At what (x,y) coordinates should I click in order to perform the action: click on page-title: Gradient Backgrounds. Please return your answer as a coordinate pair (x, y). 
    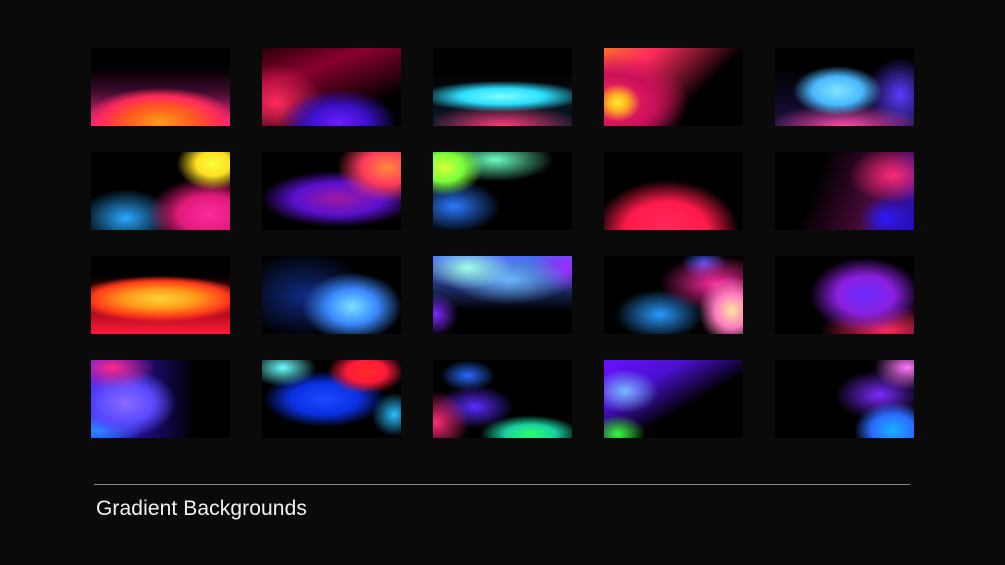
    Looking at the image, I should click on (201, 508).